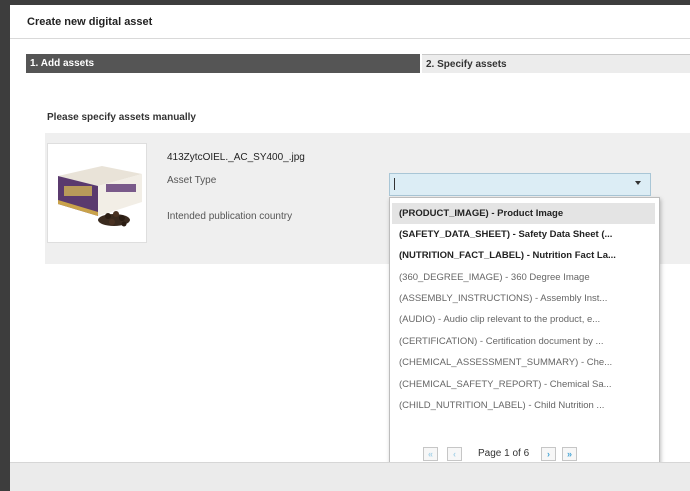  Describe the element at coordinates (504, 453) in the screenshot. I see `page-indicator: Page 1 of 6` at that location.